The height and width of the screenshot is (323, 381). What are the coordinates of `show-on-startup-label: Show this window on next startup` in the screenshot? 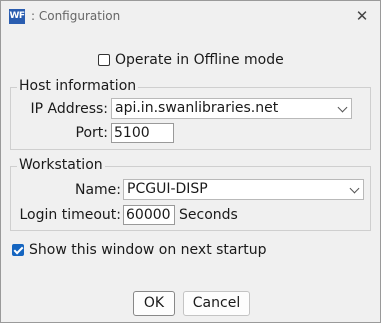 It's located at (148, 250).